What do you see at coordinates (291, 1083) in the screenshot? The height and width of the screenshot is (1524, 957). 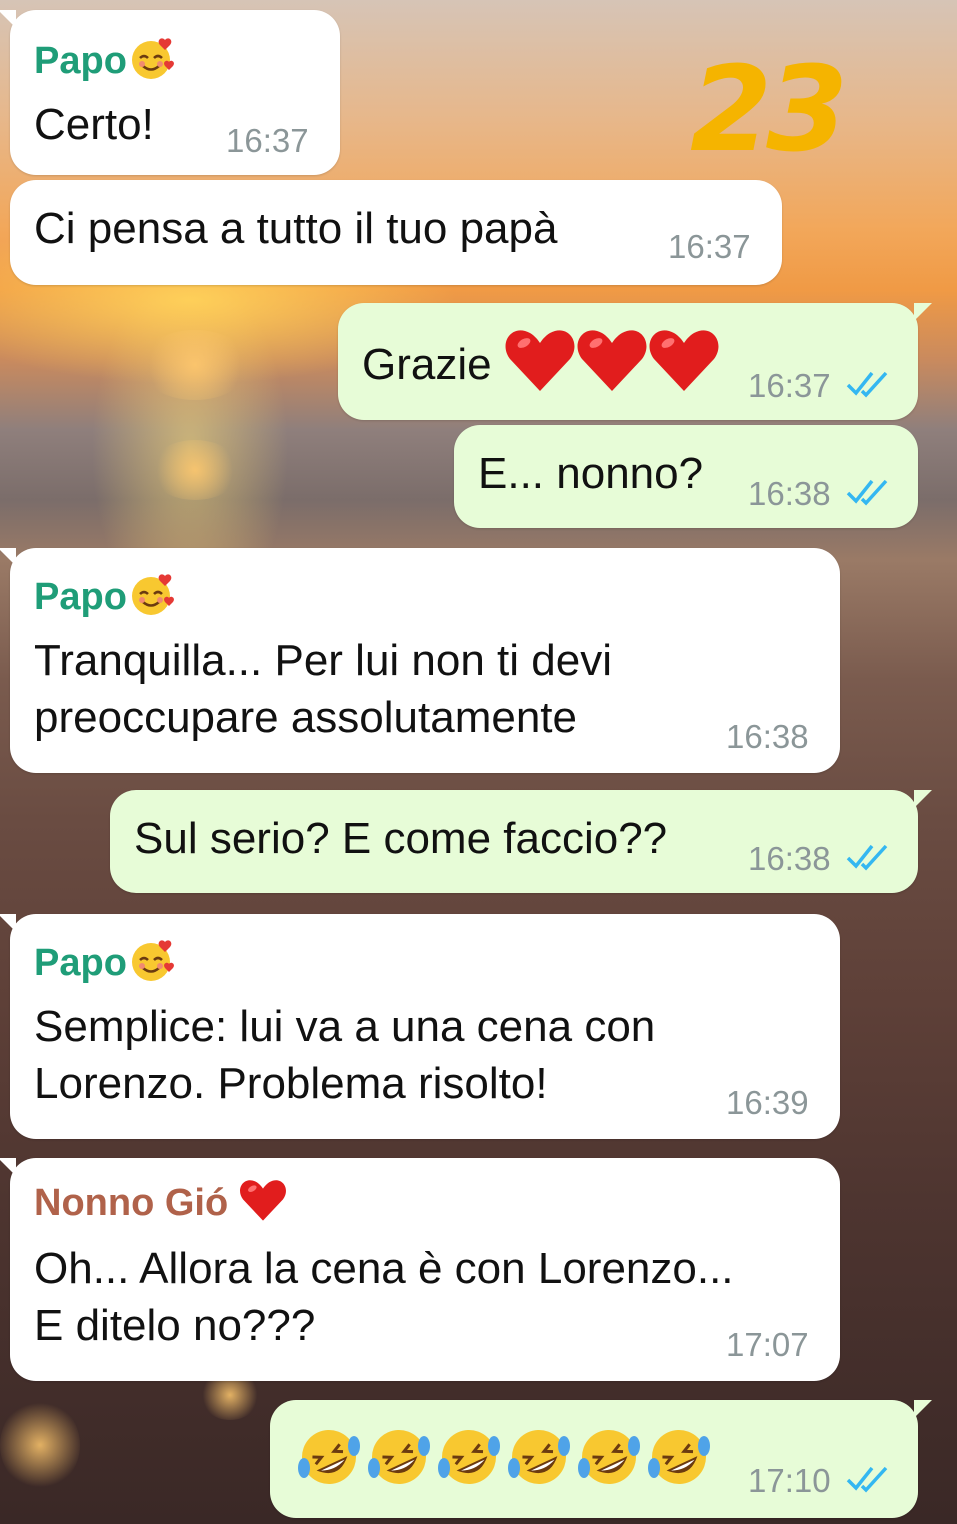 I see `message-text-line: Lorenzo. Problema risolto!` at bounding box center [291, 1083].